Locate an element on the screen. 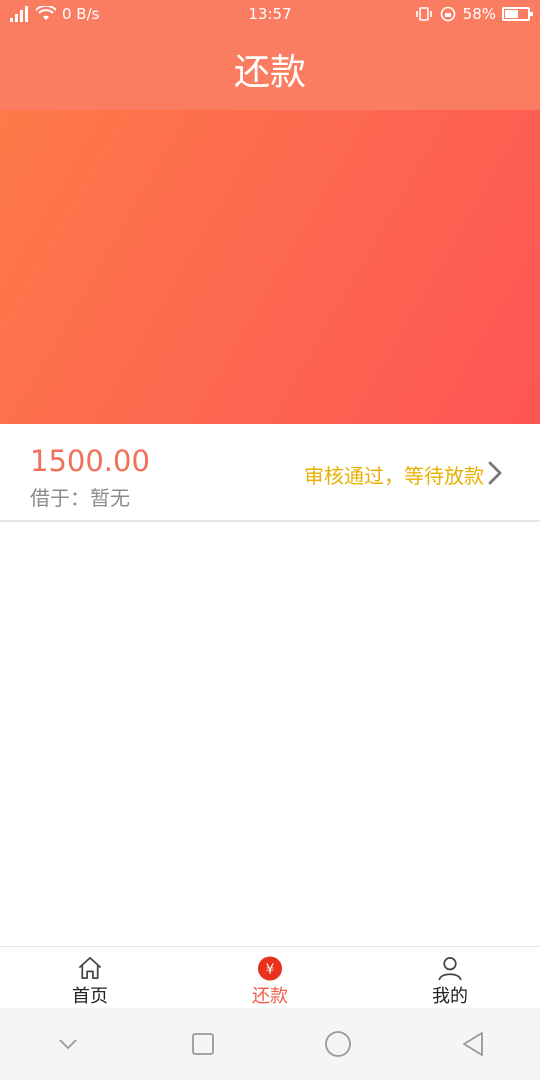 This screenshot has height=1080, width=540. tab-profile: 我的 is located at coordinates (450, 977).